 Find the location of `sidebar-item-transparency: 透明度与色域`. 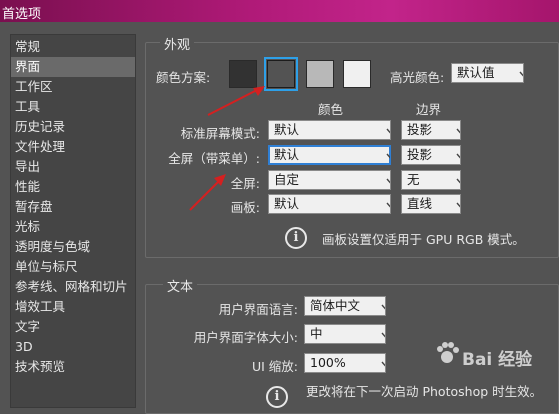

sidebar-item-transparency: 透明度与色域 is located at coordinates (73, 247).